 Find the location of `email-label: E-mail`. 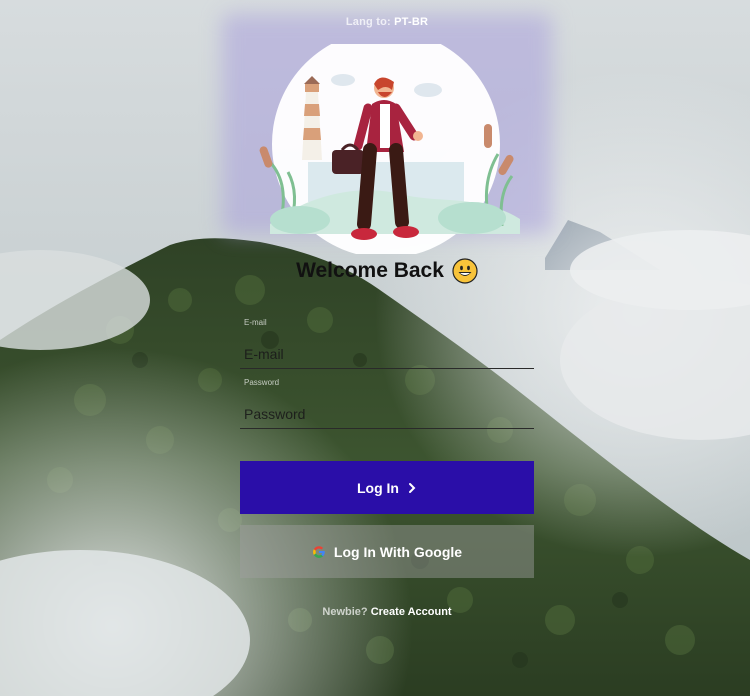

email-label: E-mail is located at coordinates (255, 322).